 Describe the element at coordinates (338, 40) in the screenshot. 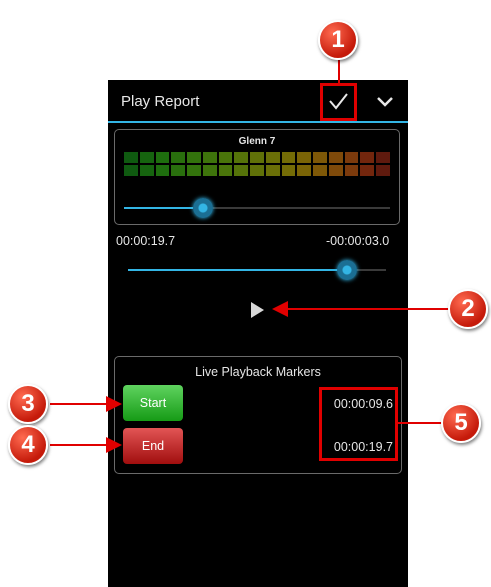

I see `callout-1: 1` at that location.